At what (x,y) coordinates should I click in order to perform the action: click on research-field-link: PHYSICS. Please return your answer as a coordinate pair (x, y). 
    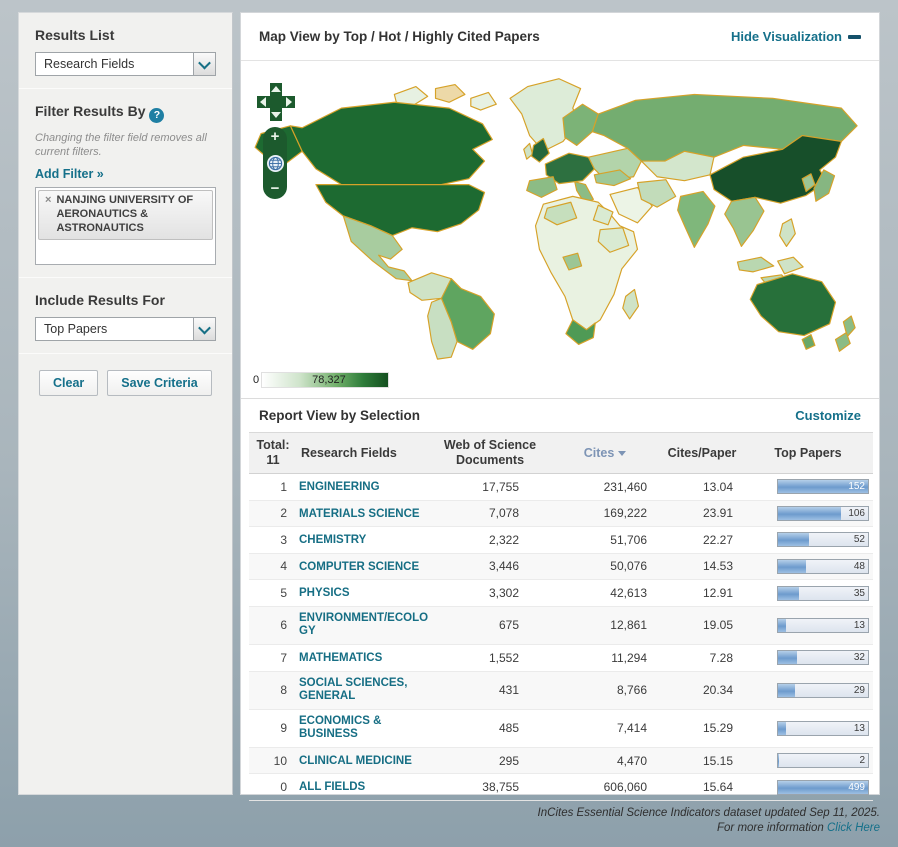
    Looking at the image, I should click on (324, 594).